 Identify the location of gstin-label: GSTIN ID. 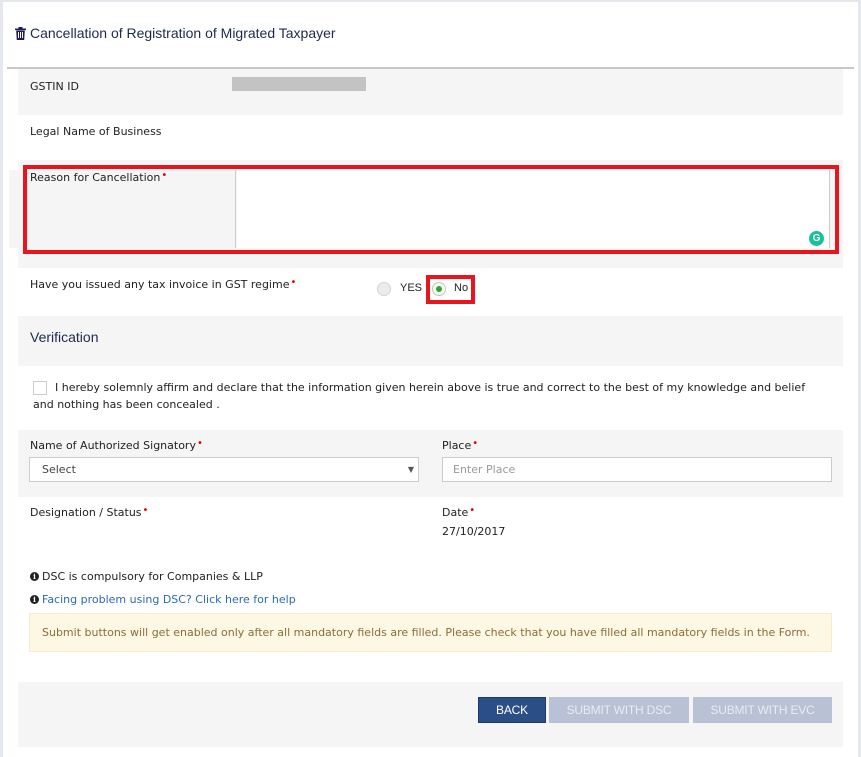
(54, 86).